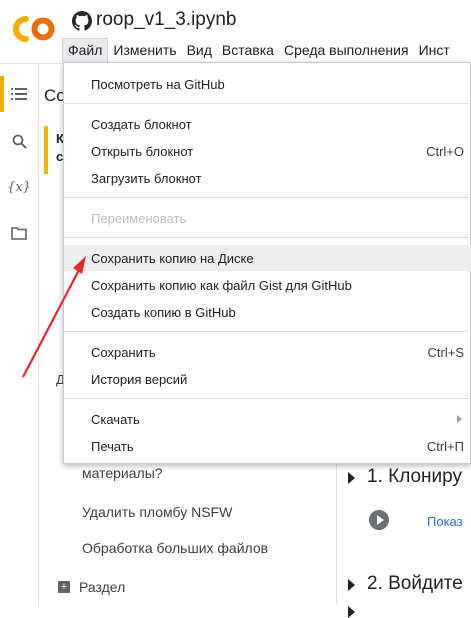  Describe the element at coordinates (172, 258) in the screenshot. I see `menu-item-label: Сохранить копию на Диске` at that location.